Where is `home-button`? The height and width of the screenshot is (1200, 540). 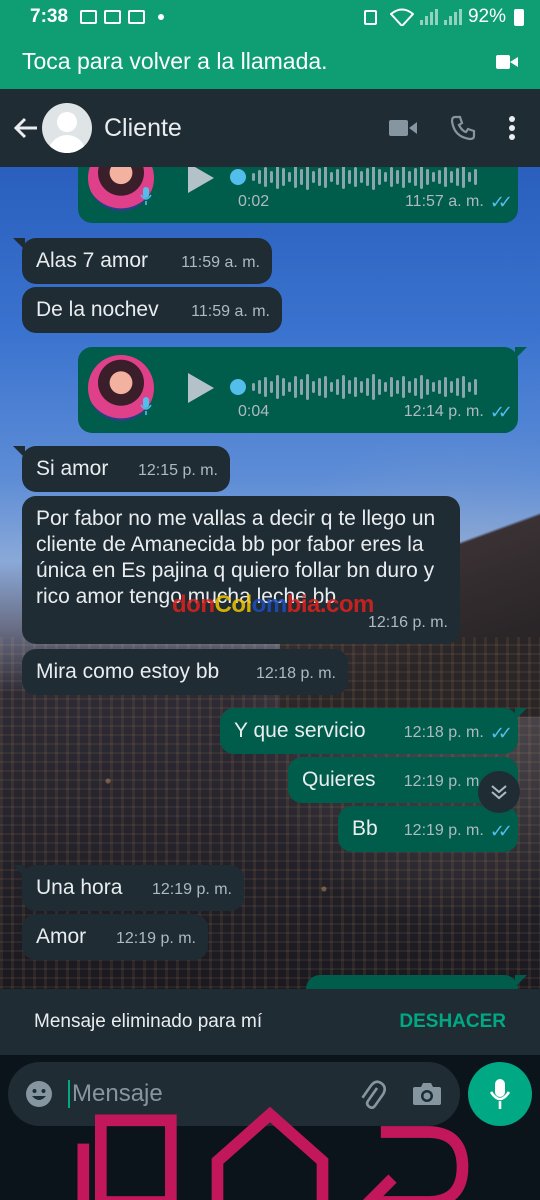
home-button is located at coordinates (270, 1148).